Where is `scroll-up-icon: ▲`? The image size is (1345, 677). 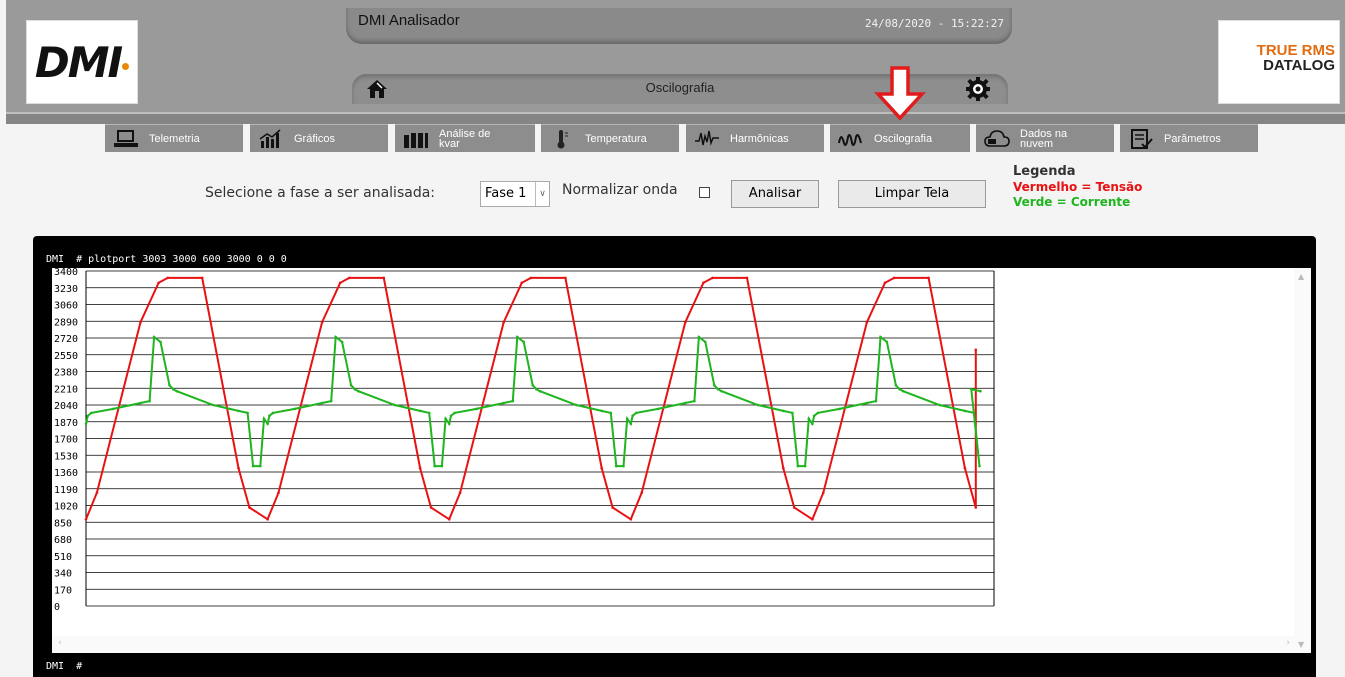
scroll-up-icon: ▲ is located at coordinates (1301, 276).